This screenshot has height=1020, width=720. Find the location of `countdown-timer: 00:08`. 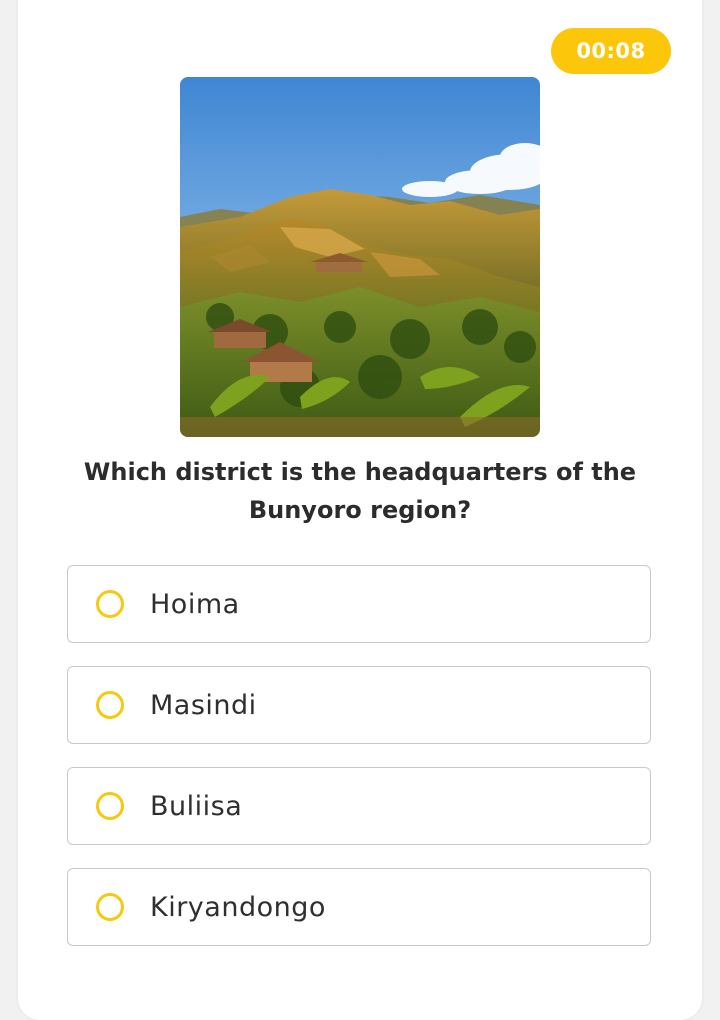

countdown-timer: 00:08 is located at coordinates (611, 51).